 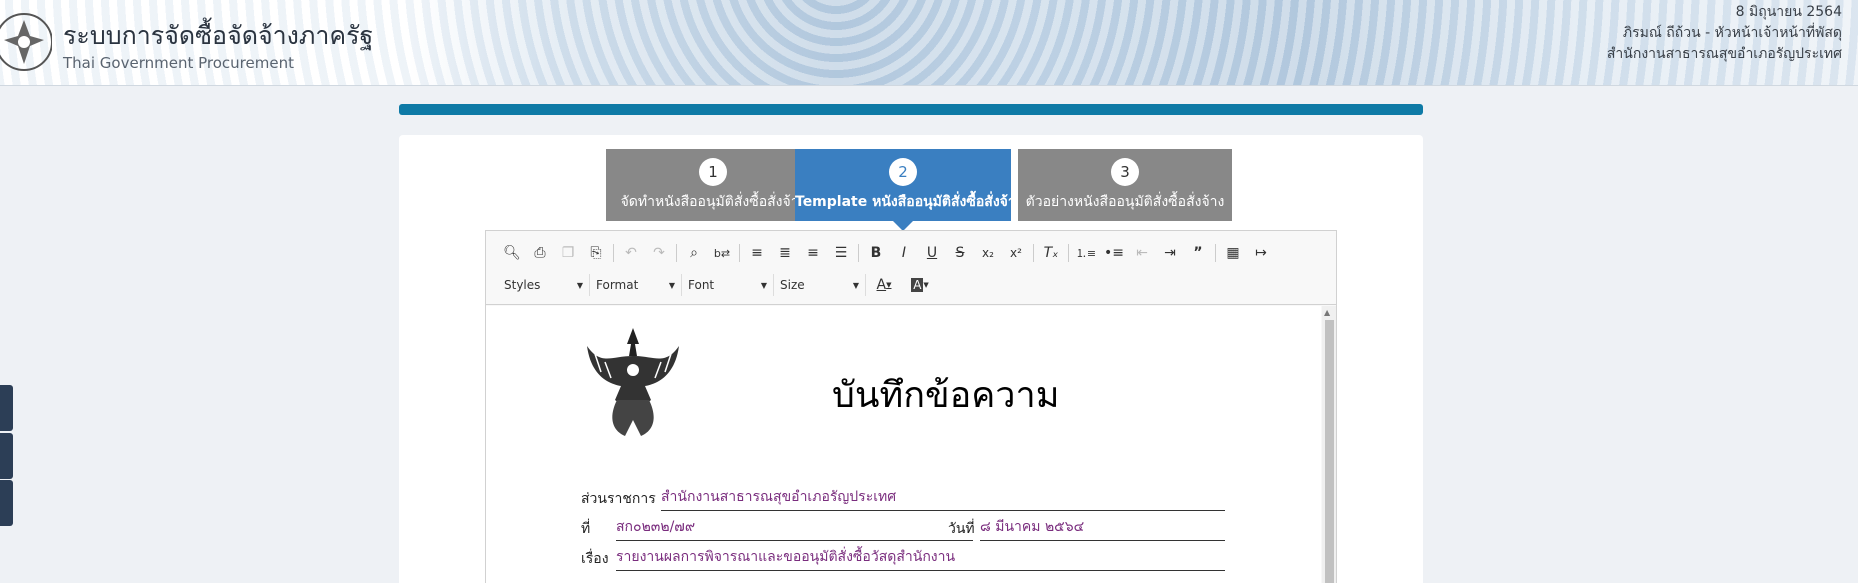 What do you see at coordinates (713, 202) in the screenshot?
I see `step-label: จัดทำหนังสืออนุมัติสั่งซื้อสั่งจ้าง` at bounding box center [713, 202].